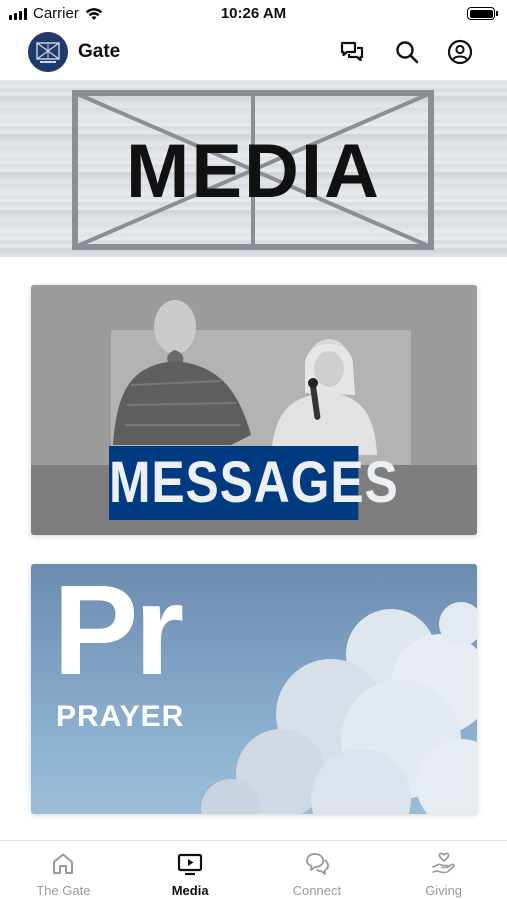 This screenshot has width=507, height=900. I want to click on tab-label: Media, so click(190, 890).